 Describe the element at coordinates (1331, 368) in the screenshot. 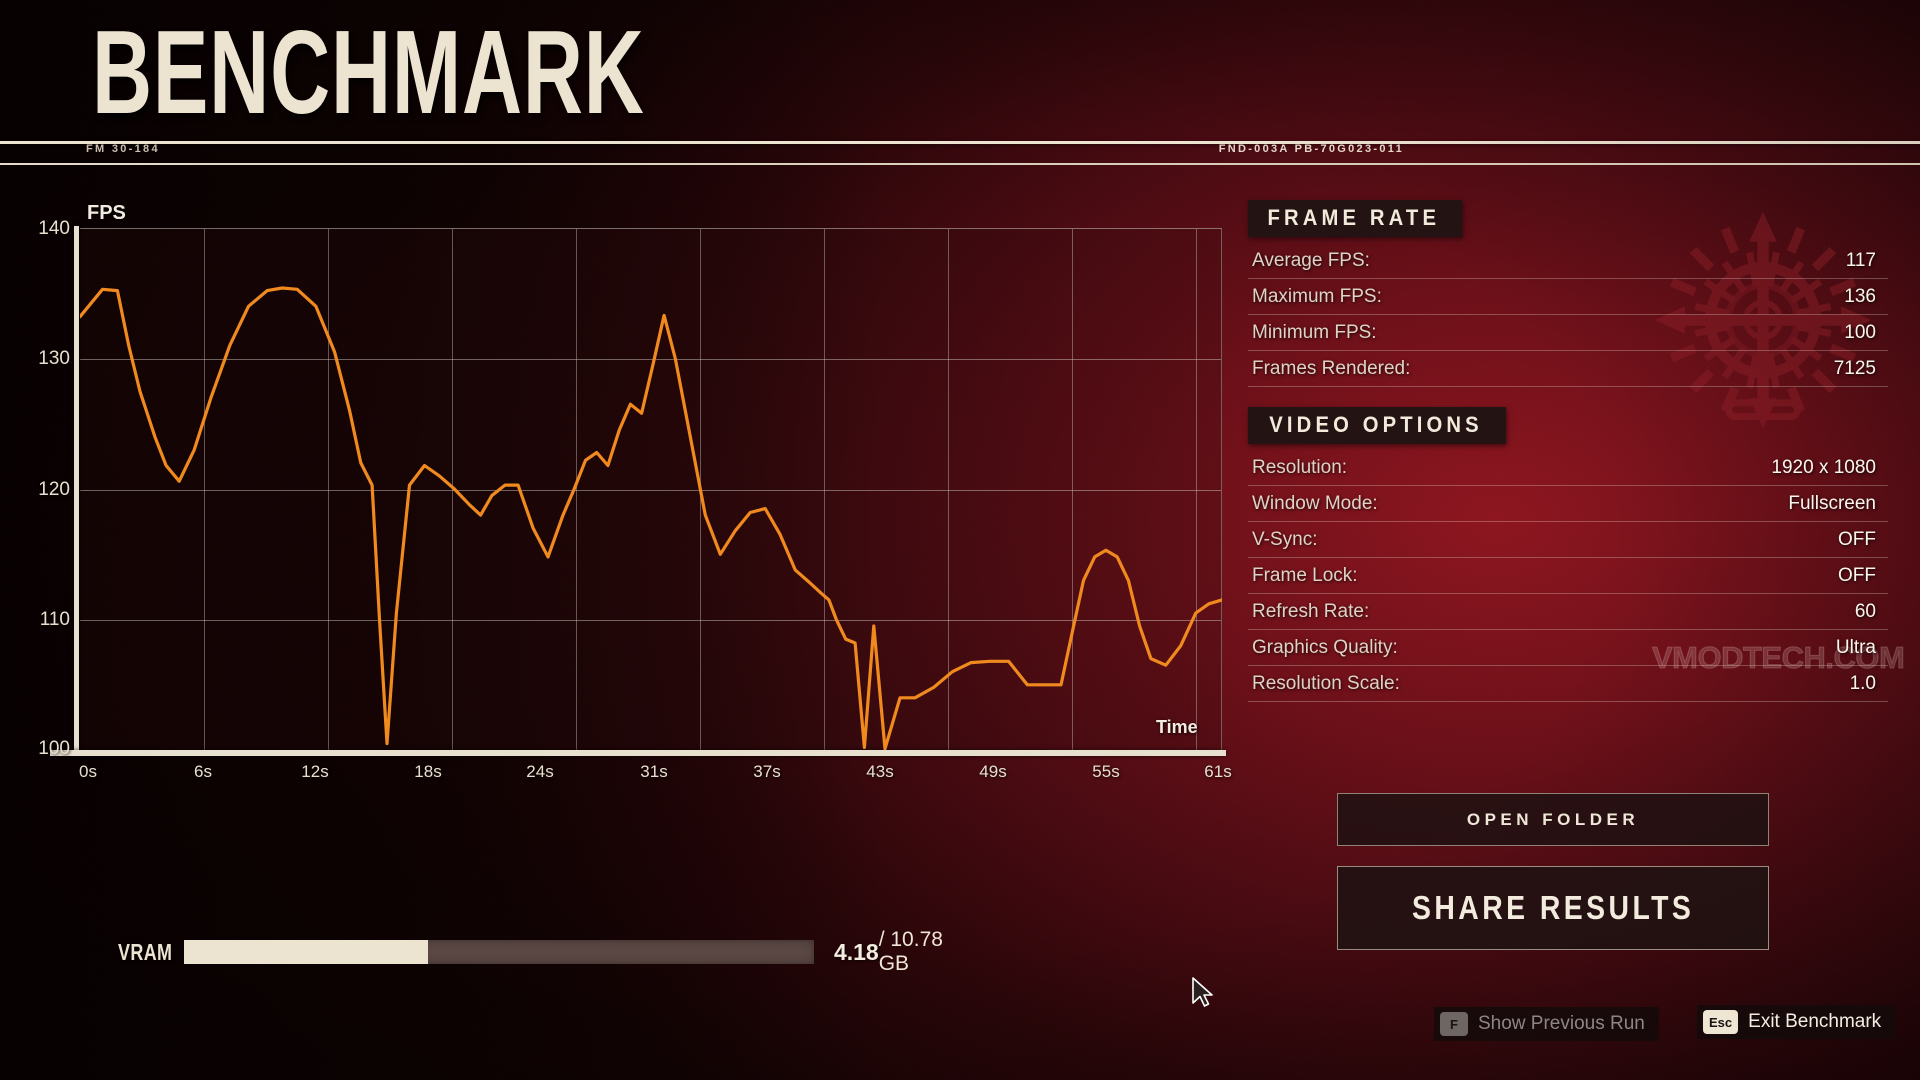

I see `frame-rate-key: Frames Rendered:` at that location.